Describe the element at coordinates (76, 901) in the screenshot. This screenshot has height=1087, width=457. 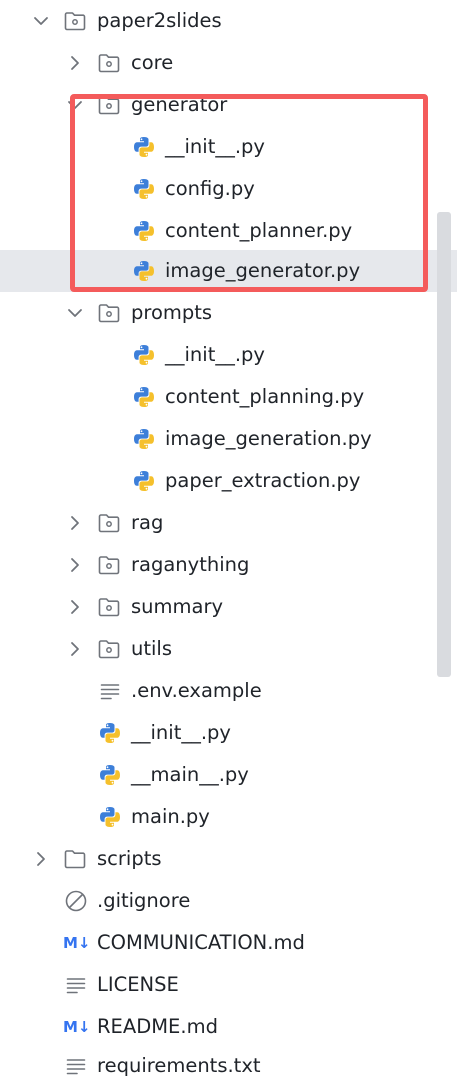
I see `ignore-icon` at that location.